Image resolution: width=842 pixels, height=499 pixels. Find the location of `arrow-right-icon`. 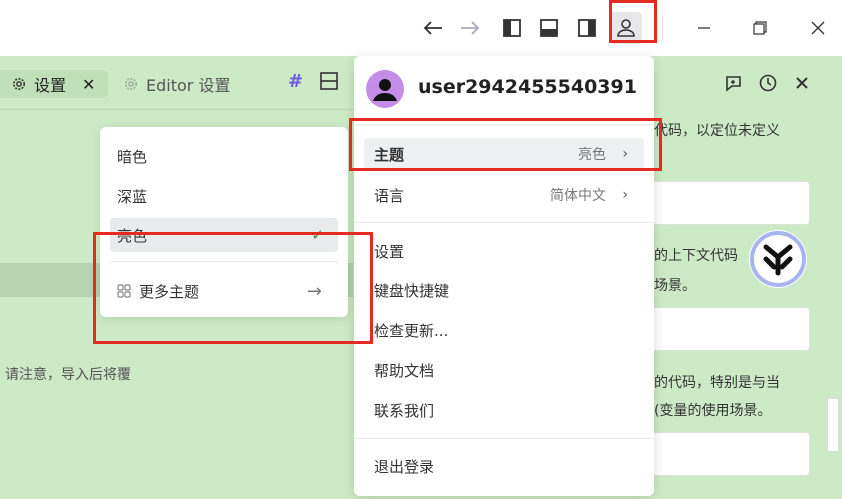

arrow-right-icon is located at coordinates (470, 28).